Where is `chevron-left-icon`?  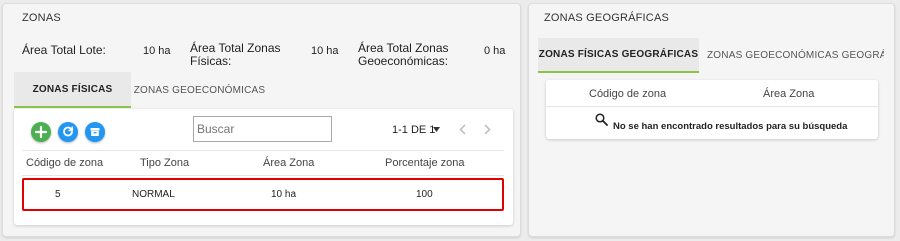 chevron-left-icon is located at coordinates (462, 129).